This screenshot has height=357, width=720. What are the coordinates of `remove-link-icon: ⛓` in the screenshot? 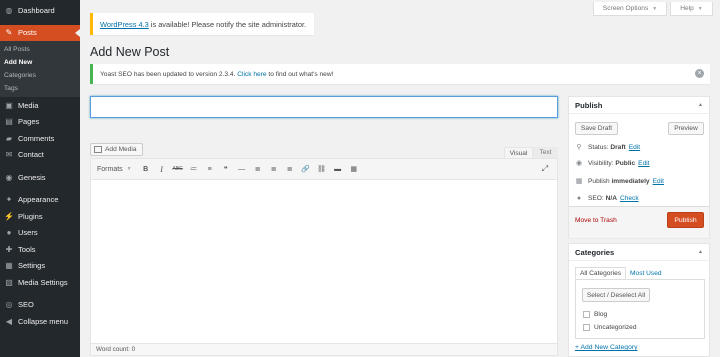 It's located at (322, 169).